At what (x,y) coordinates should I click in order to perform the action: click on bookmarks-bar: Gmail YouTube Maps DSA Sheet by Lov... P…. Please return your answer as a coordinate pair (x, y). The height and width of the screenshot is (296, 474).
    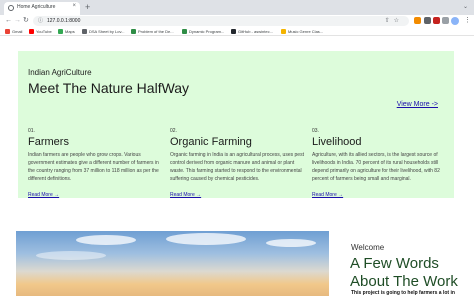
    Looking at the image, I should click on (237, 31).